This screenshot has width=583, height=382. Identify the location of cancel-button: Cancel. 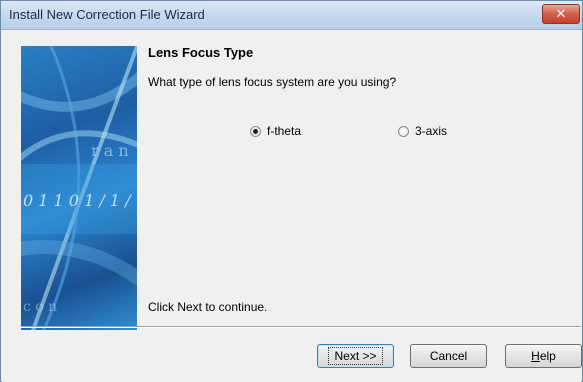
(448, 356).